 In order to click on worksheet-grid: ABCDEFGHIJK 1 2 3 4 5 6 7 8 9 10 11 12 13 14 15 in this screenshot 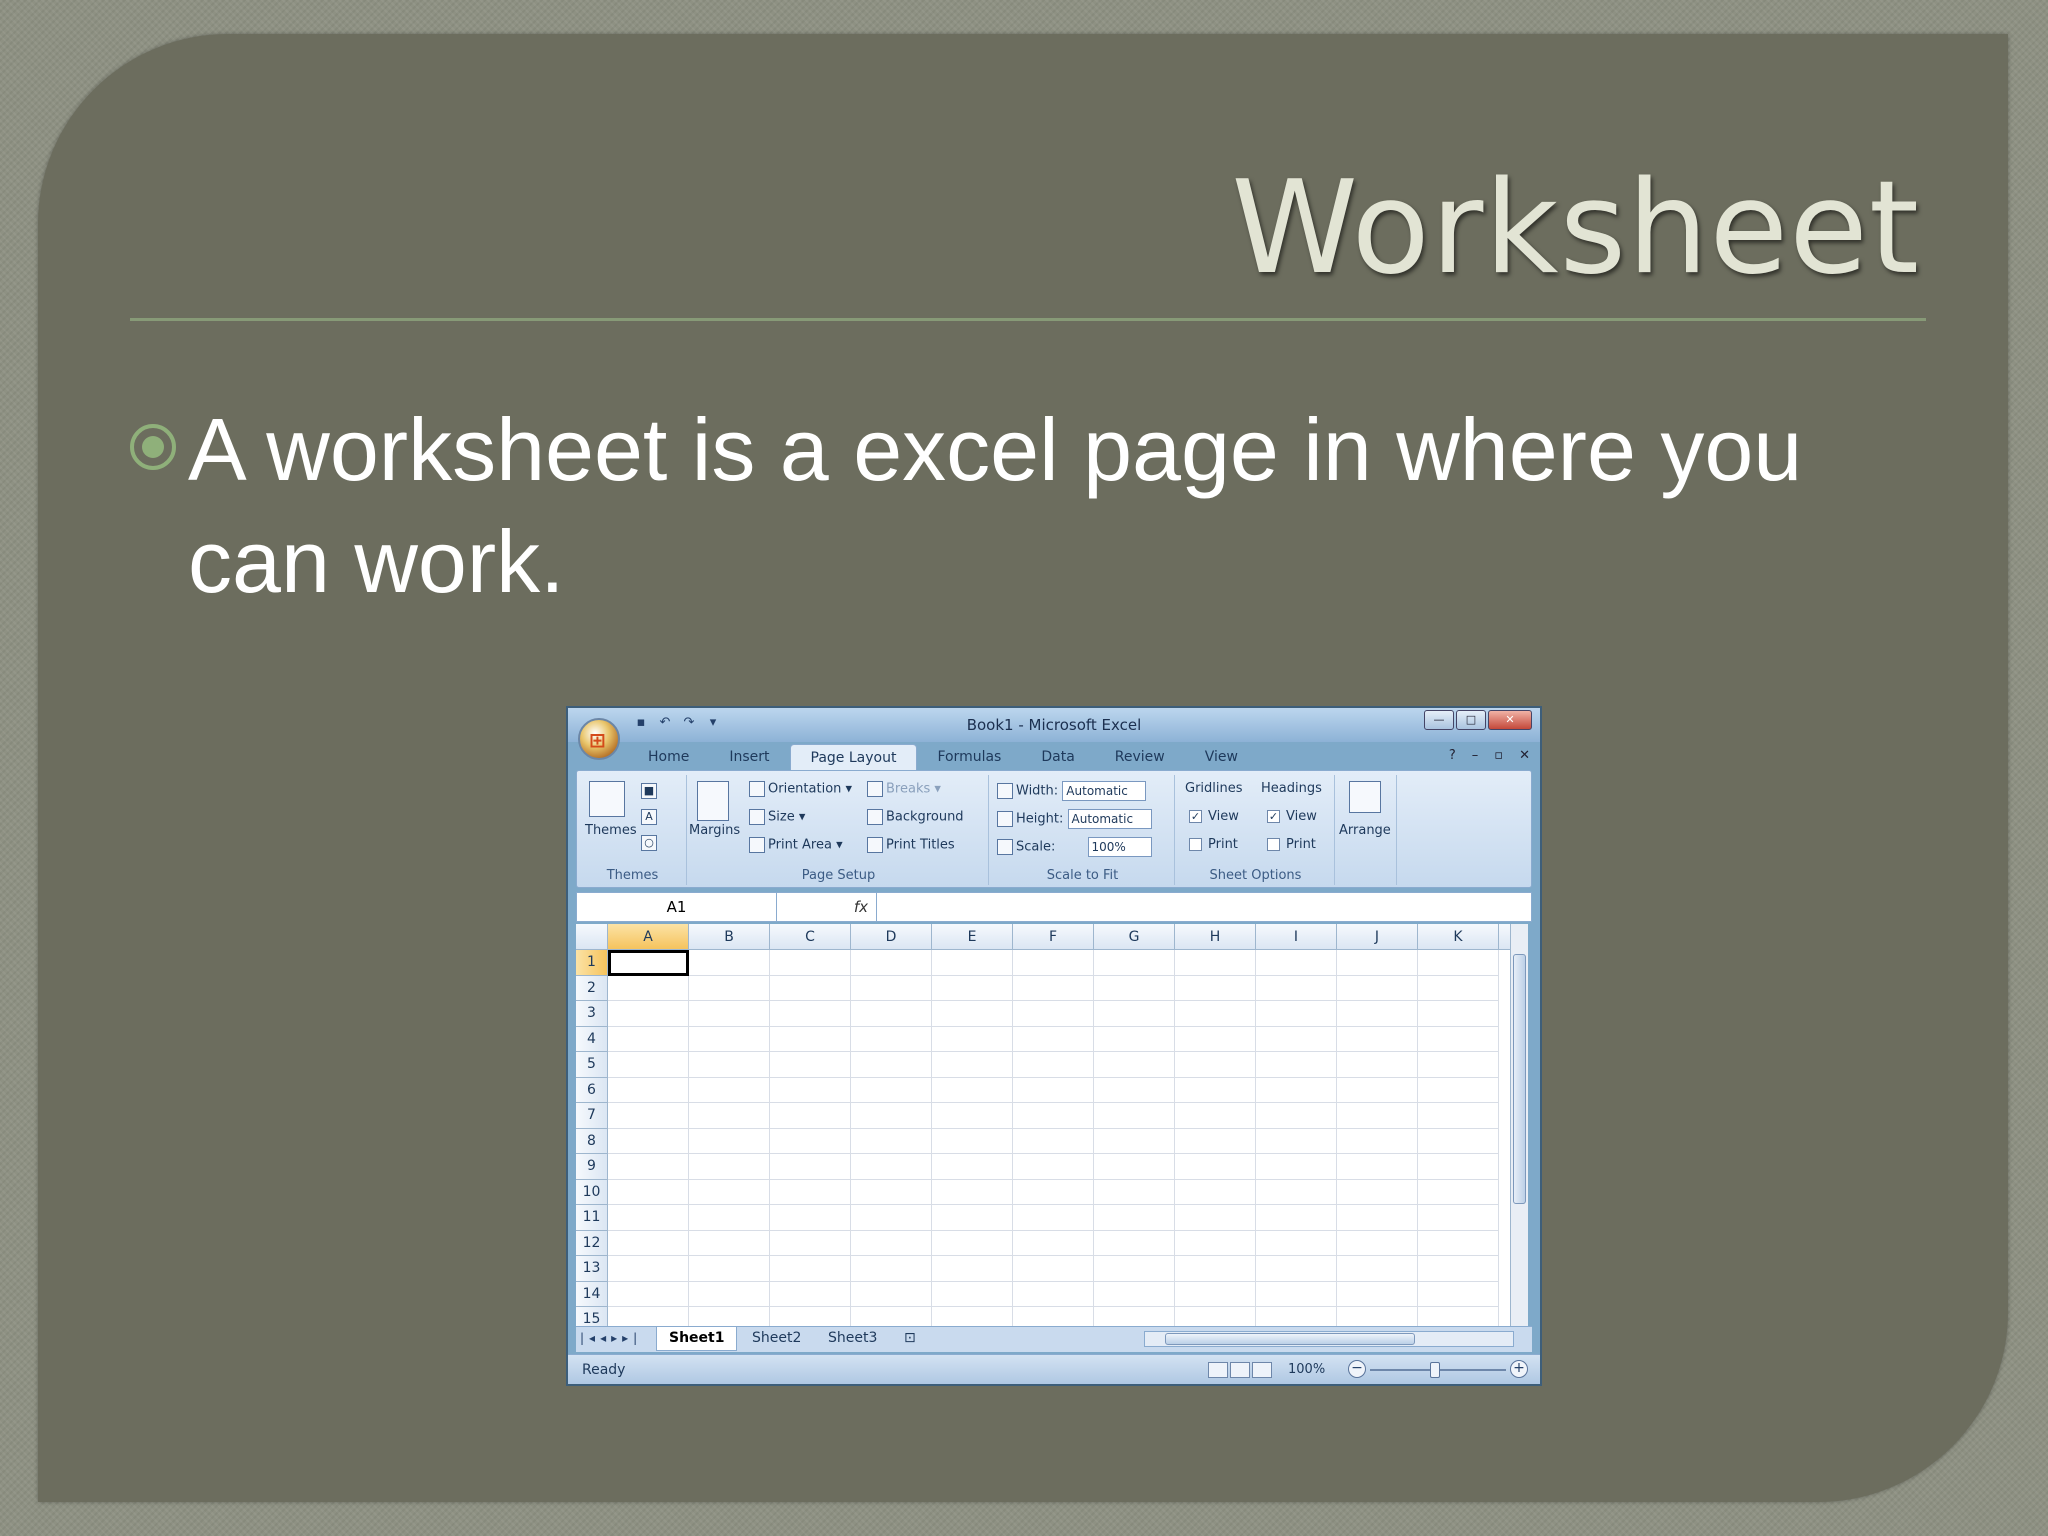, I will do `click(1046, 1125)`.